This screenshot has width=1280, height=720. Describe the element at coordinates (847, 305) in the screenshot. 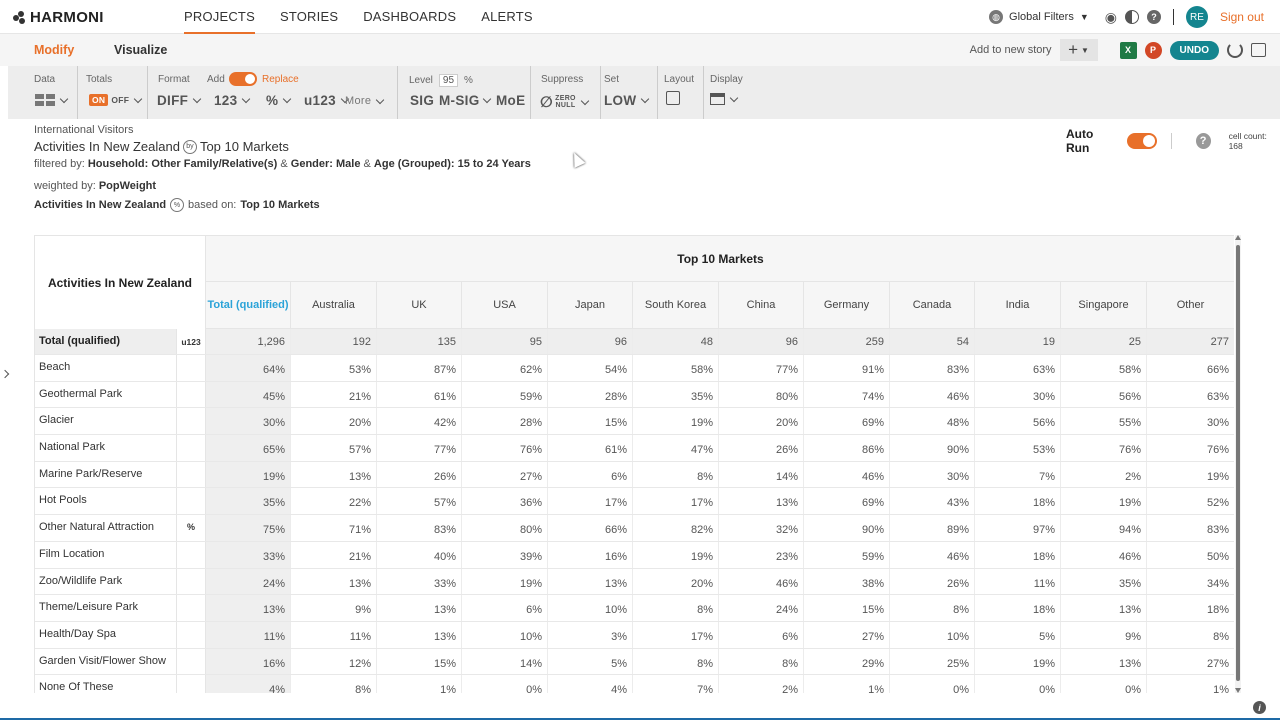

I see `column-header-market: Germany` at that location.